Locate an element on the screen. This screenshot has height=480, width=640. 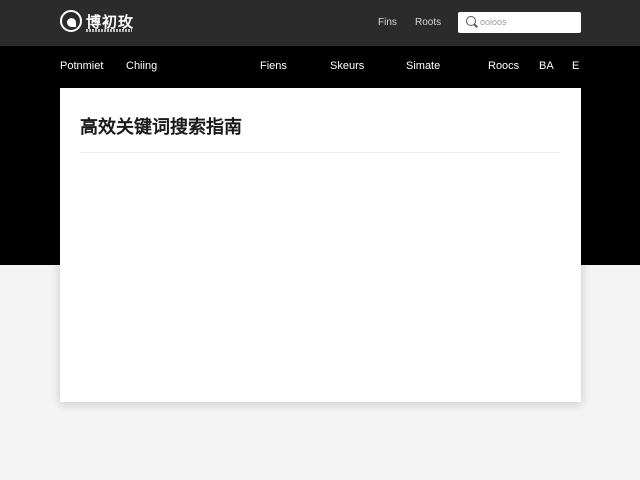
article-title: 高效关键词搜索指南 is located at coordinates (161, 127).